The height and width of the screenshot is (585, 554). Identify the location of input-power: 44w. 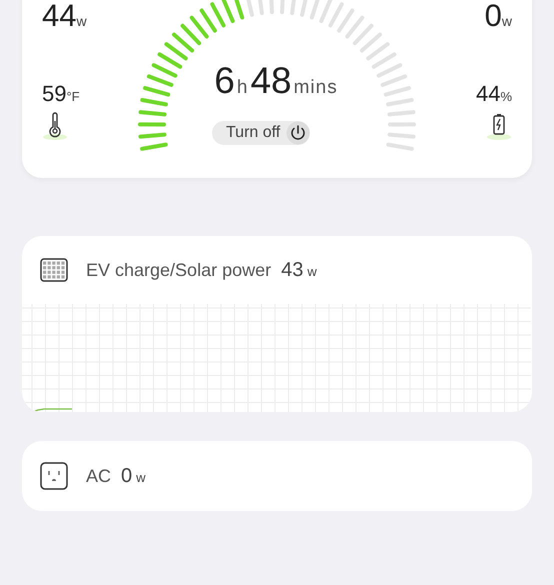
(64, 17).